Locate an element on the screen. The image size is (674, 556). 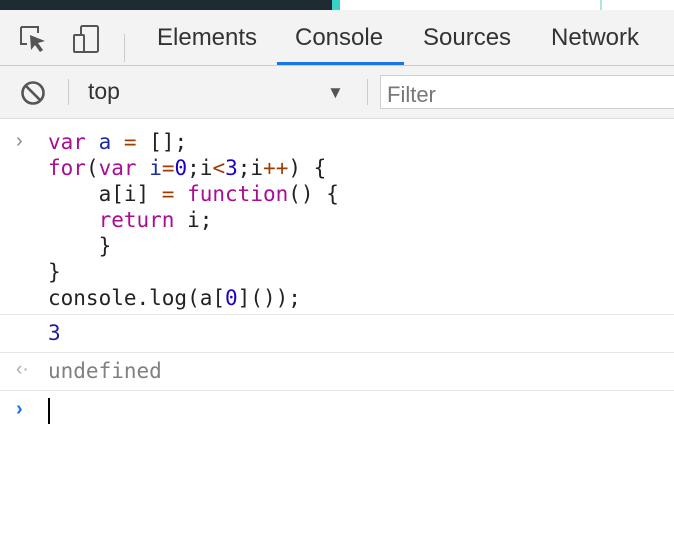
tabbar-separator is located at coordinates (124, 48).